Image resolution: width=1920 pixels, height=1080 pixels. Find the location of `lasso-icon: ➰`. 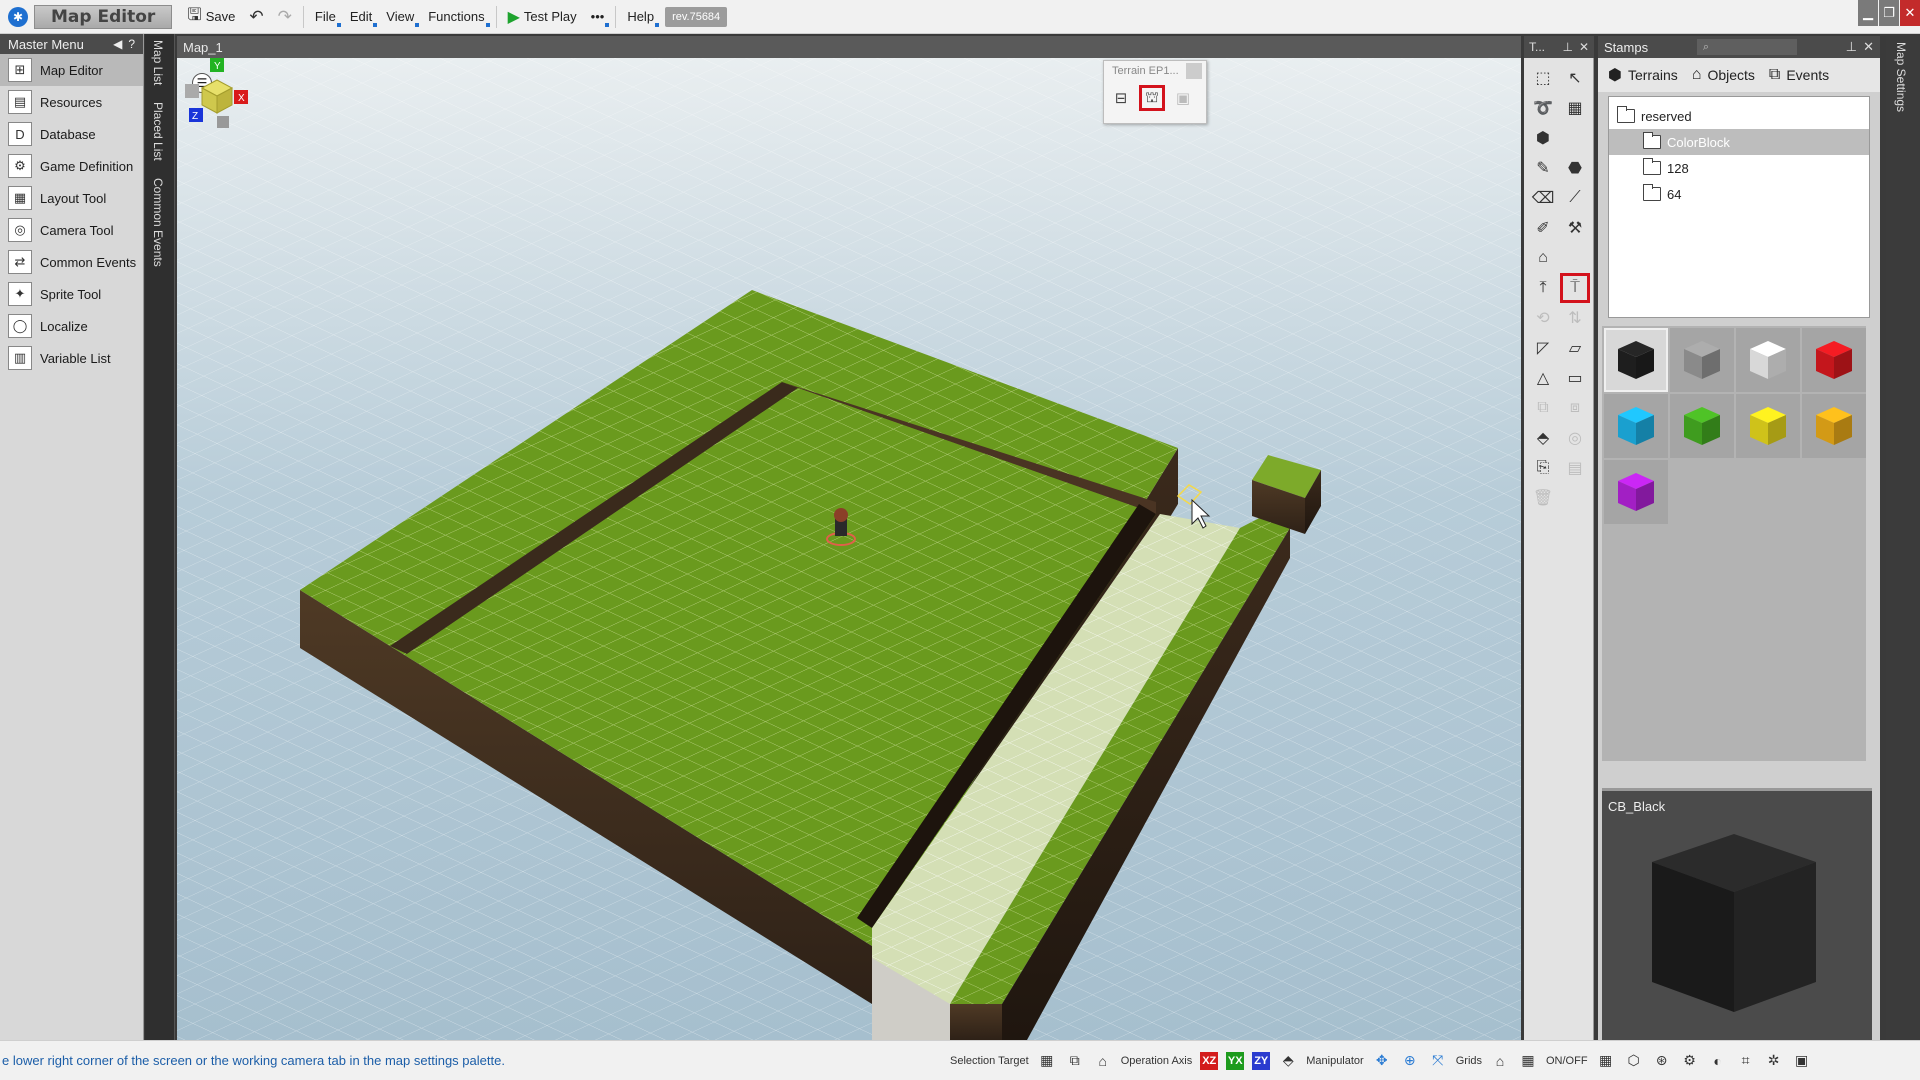

lasso-icon: ➰ is located at coordinates (1543, 108).